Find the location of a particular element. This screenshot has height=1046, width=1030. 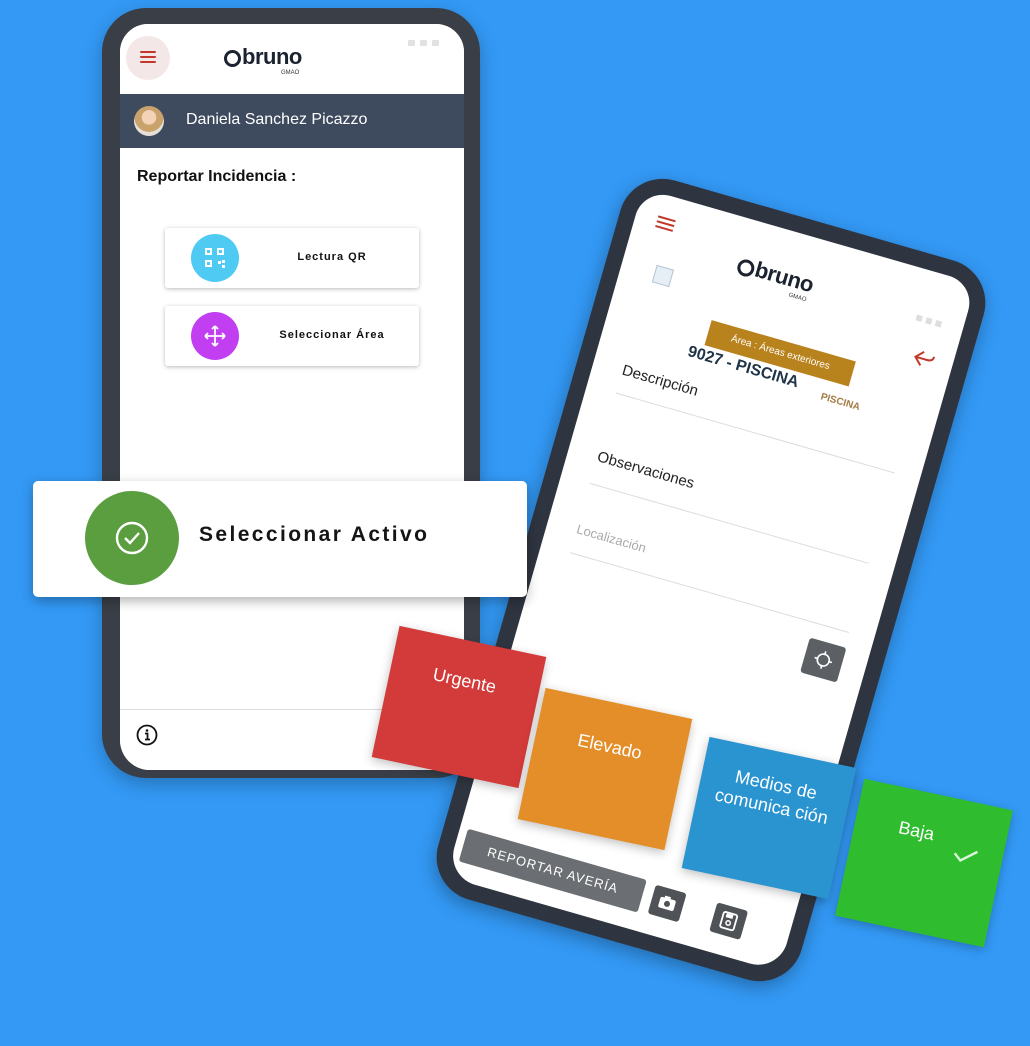

top-bar: bruno GMAO is located at coordinates (292, 59).